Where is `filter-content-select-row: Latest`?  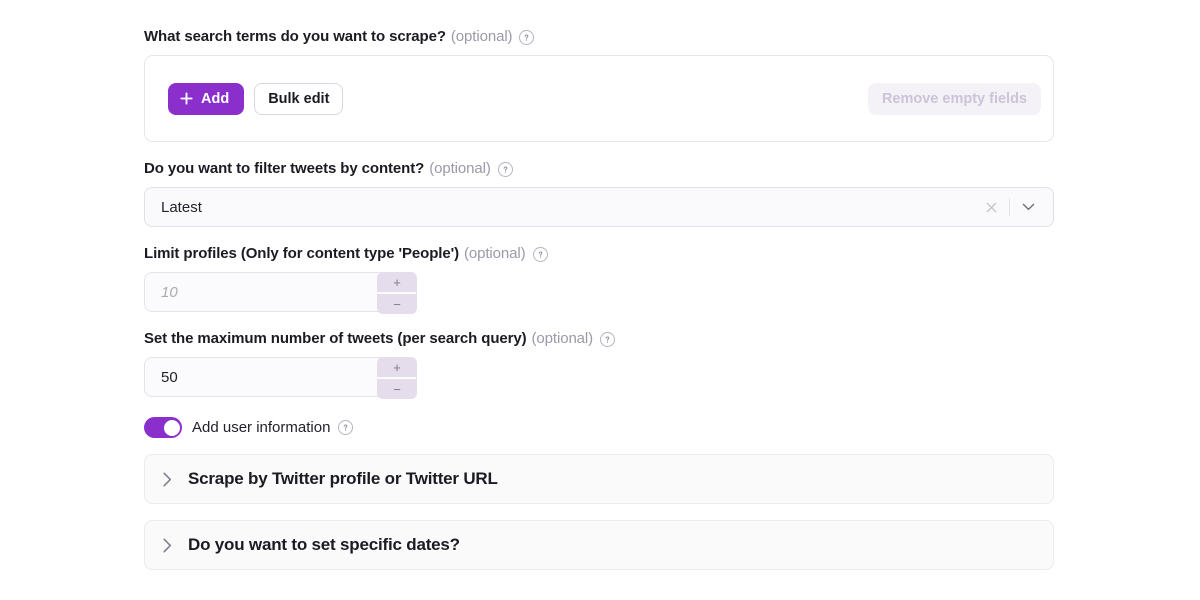 filter-content-select-row: Latest is located at coordinates (599, 207).